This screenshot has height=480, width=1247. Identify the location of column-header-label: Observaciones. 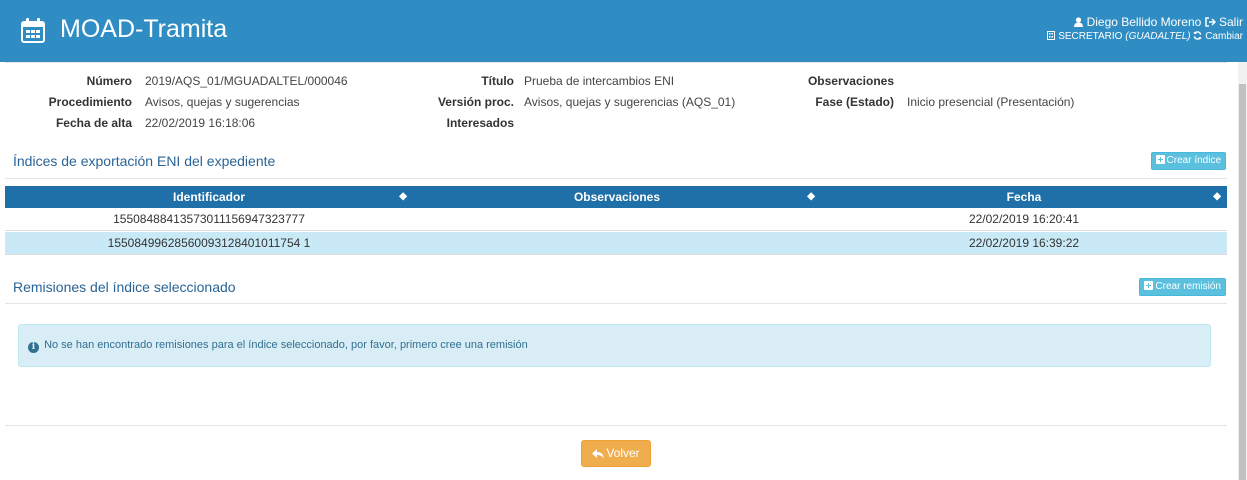
(617, 197).